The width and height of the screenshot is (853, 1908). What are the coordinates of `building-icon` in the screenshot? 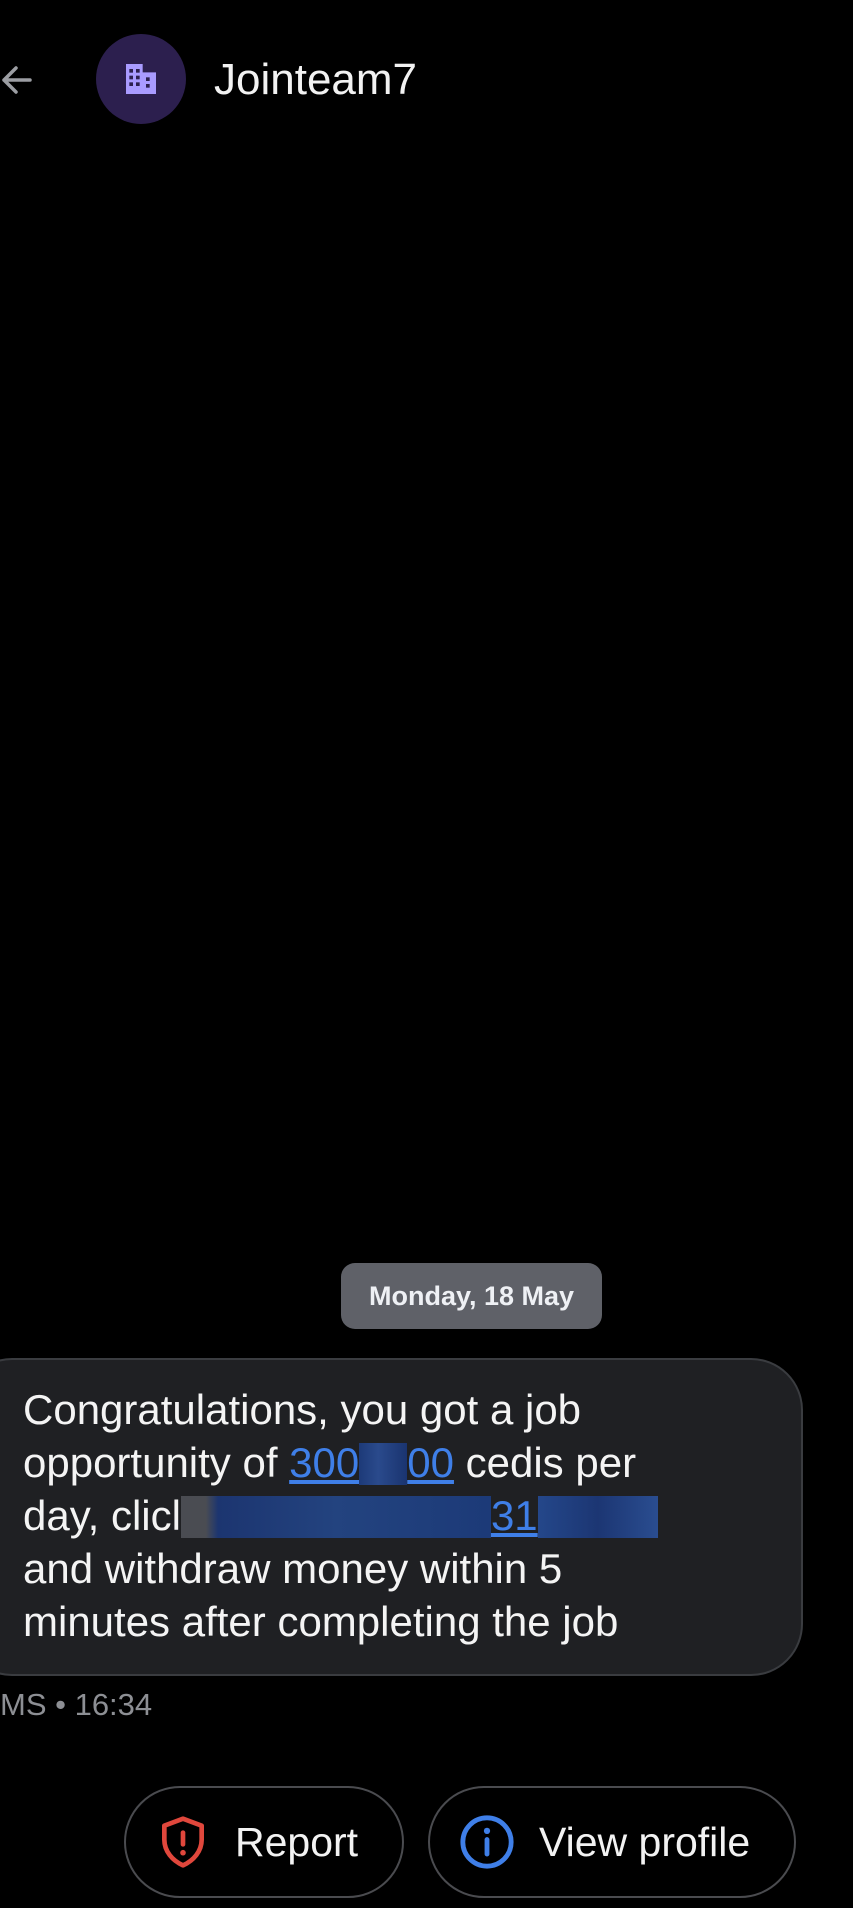 It's located at (141, 79).